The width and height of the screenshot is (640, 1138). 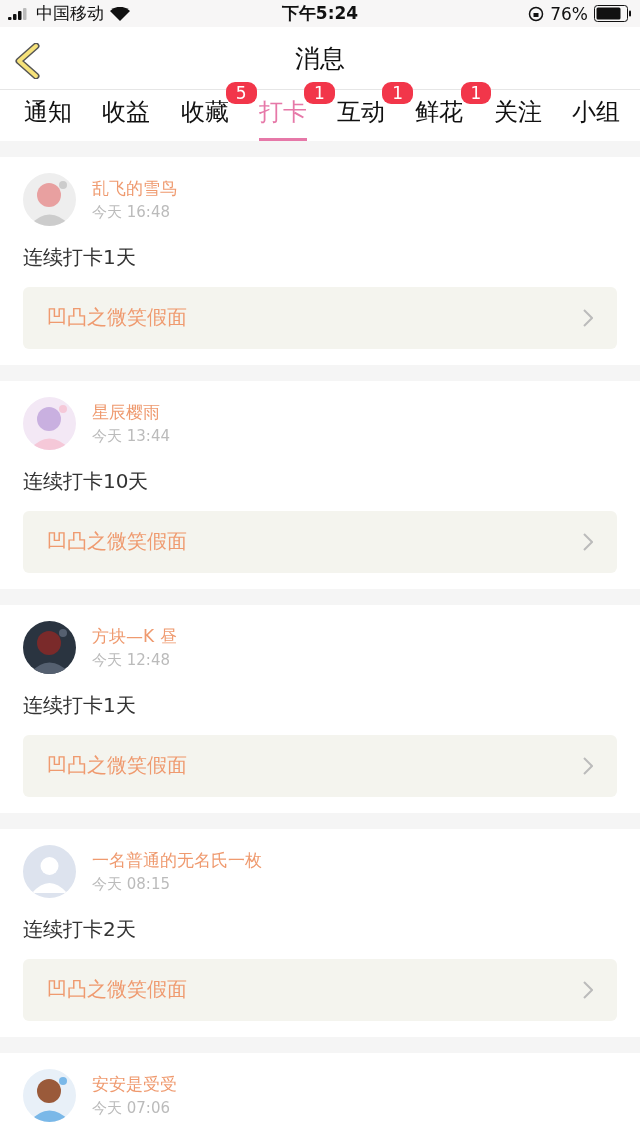 What do you see at coordinates (28, 61) in the screenshot?
I see `back-icon` at bounding box center [28, 61].